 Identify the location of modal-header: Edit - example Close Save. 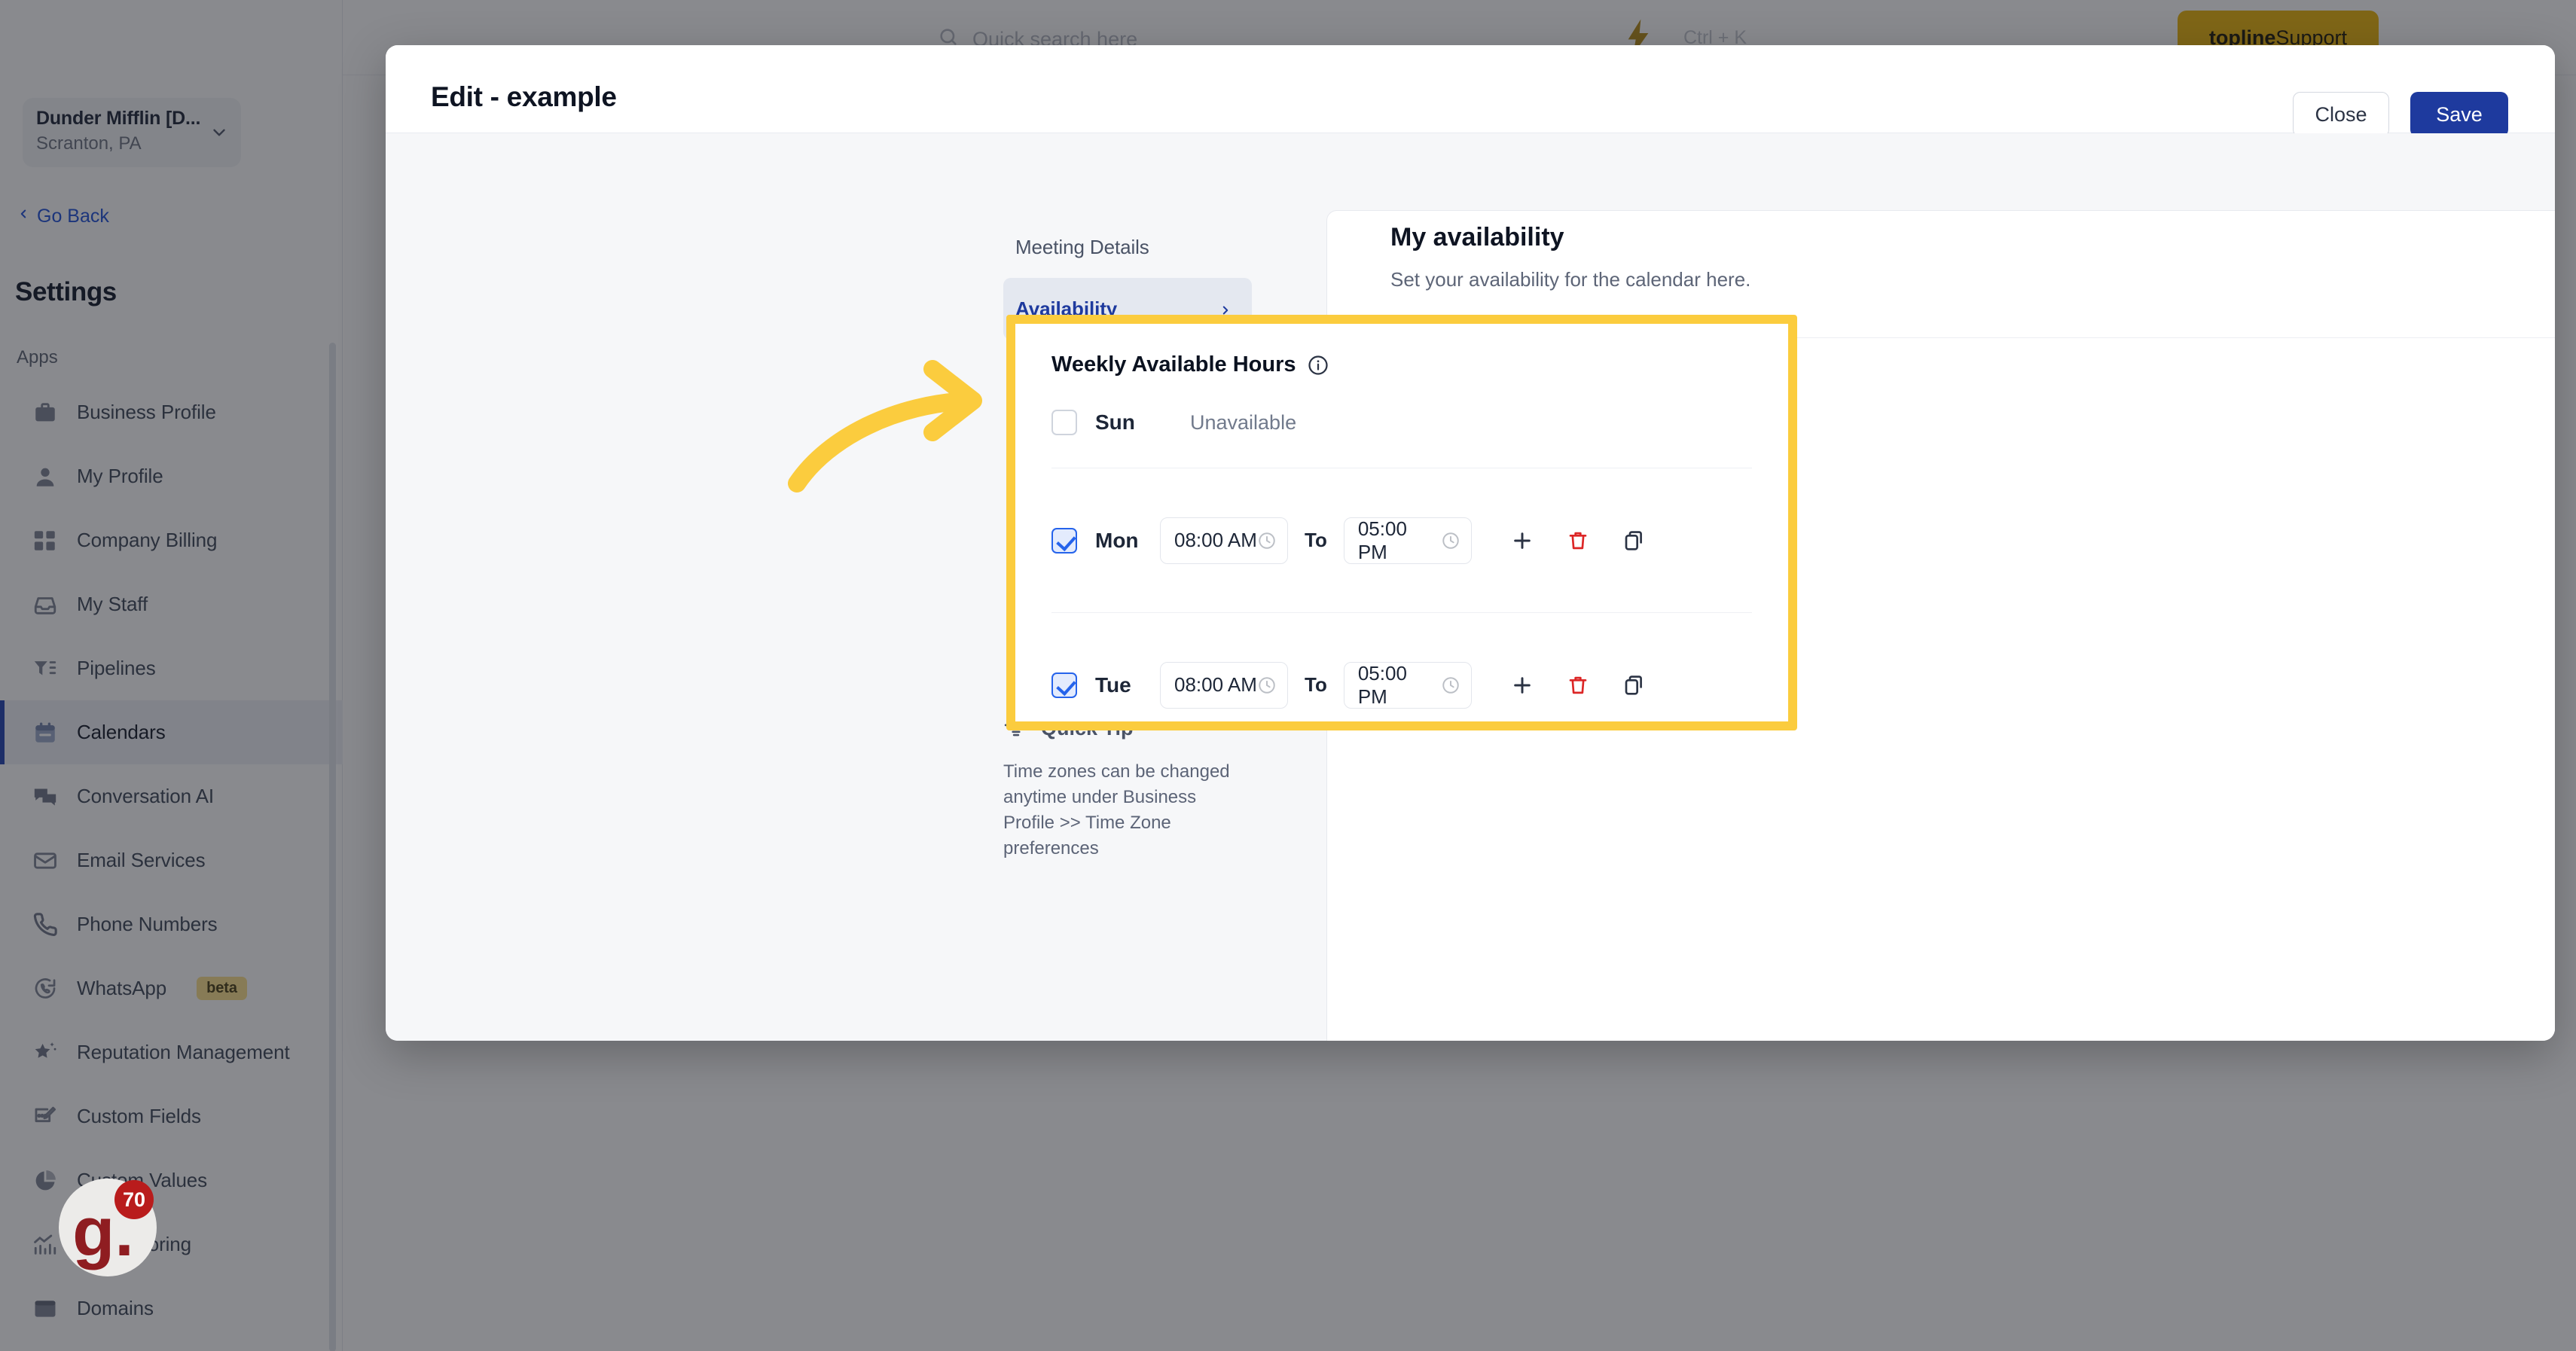
(1471, 91).